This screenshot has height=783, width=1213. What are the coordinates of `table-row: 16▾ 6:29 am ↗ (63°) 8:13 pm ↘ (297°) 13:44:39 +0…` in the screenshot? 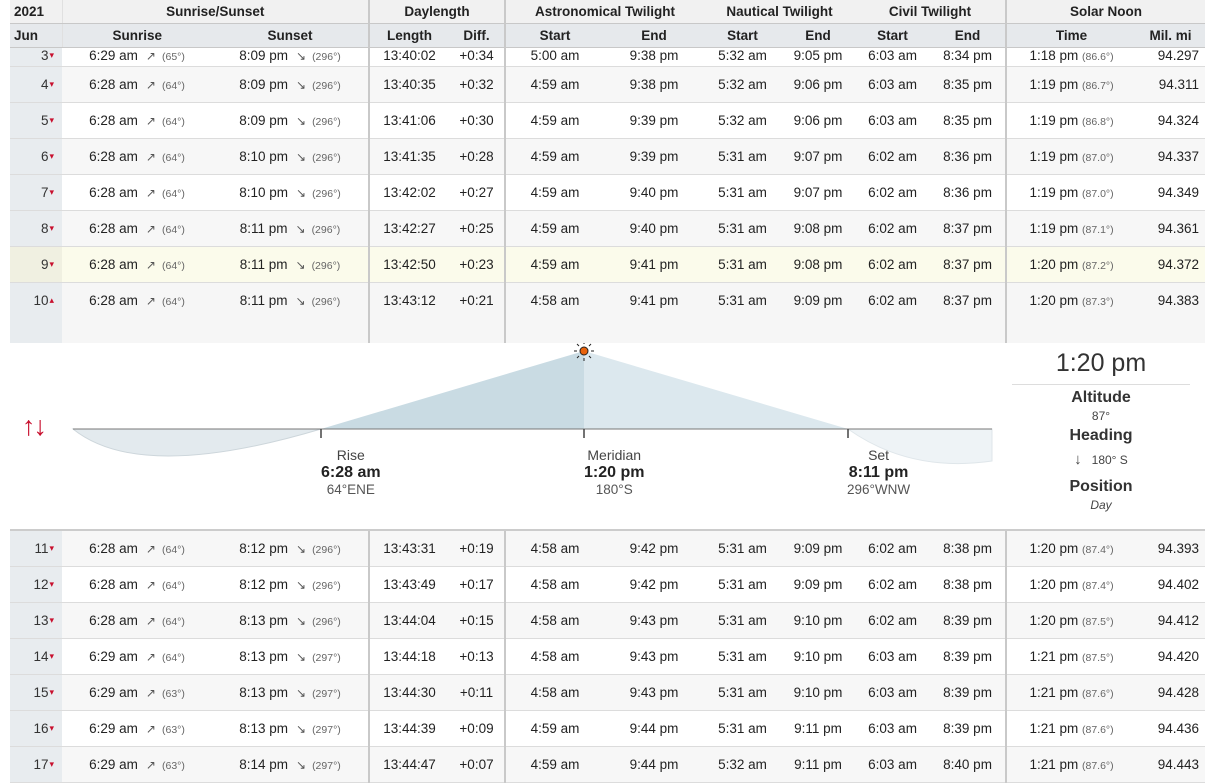 It's located at (608, 728).